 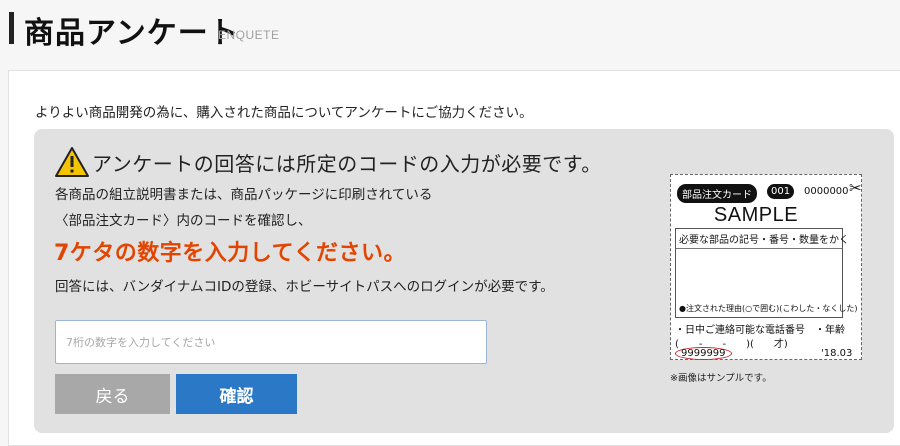 What do you see at coordinates (236, 394) in the screenshot?
I see `confirm-button: 確認` at bounding box center [236, 394].